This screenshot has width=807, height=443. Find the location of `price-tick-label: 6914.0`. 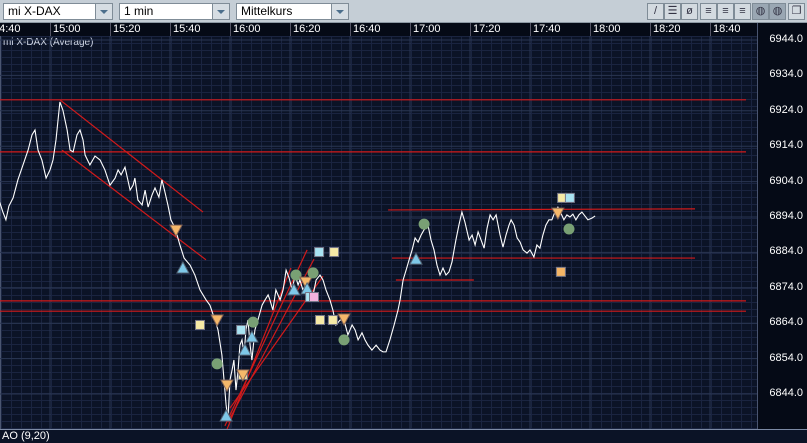

price-tick-label: 6914.0 is located at coordinates (786, 145).